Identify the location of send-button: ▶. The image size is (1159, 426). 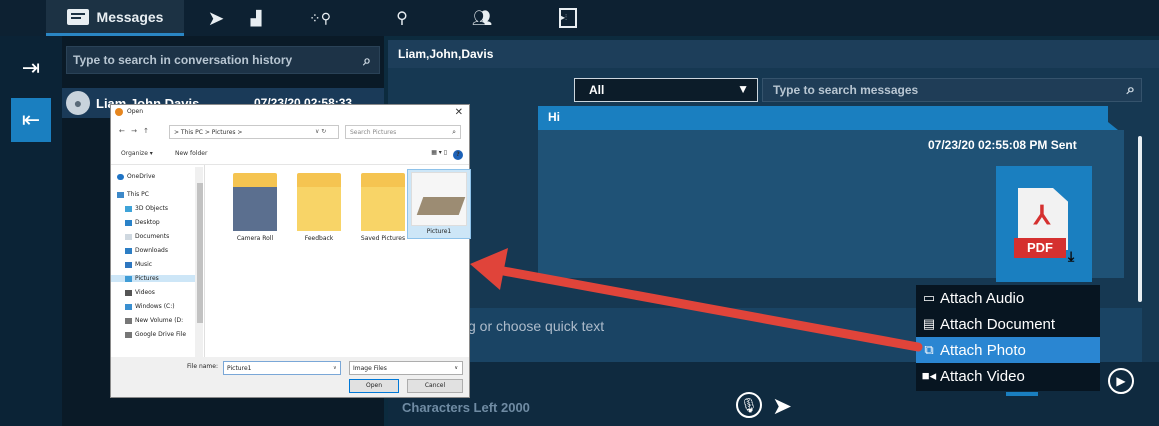
(1121, 381).